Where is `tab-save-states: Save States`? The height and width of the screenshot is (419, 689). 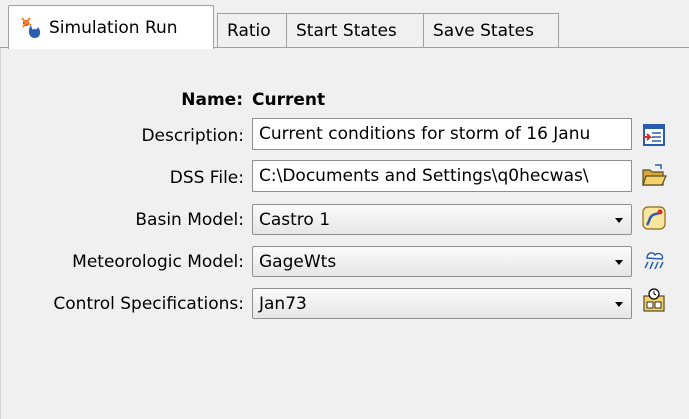 tab-save-states: Save States is located at coordinates (491, 30).